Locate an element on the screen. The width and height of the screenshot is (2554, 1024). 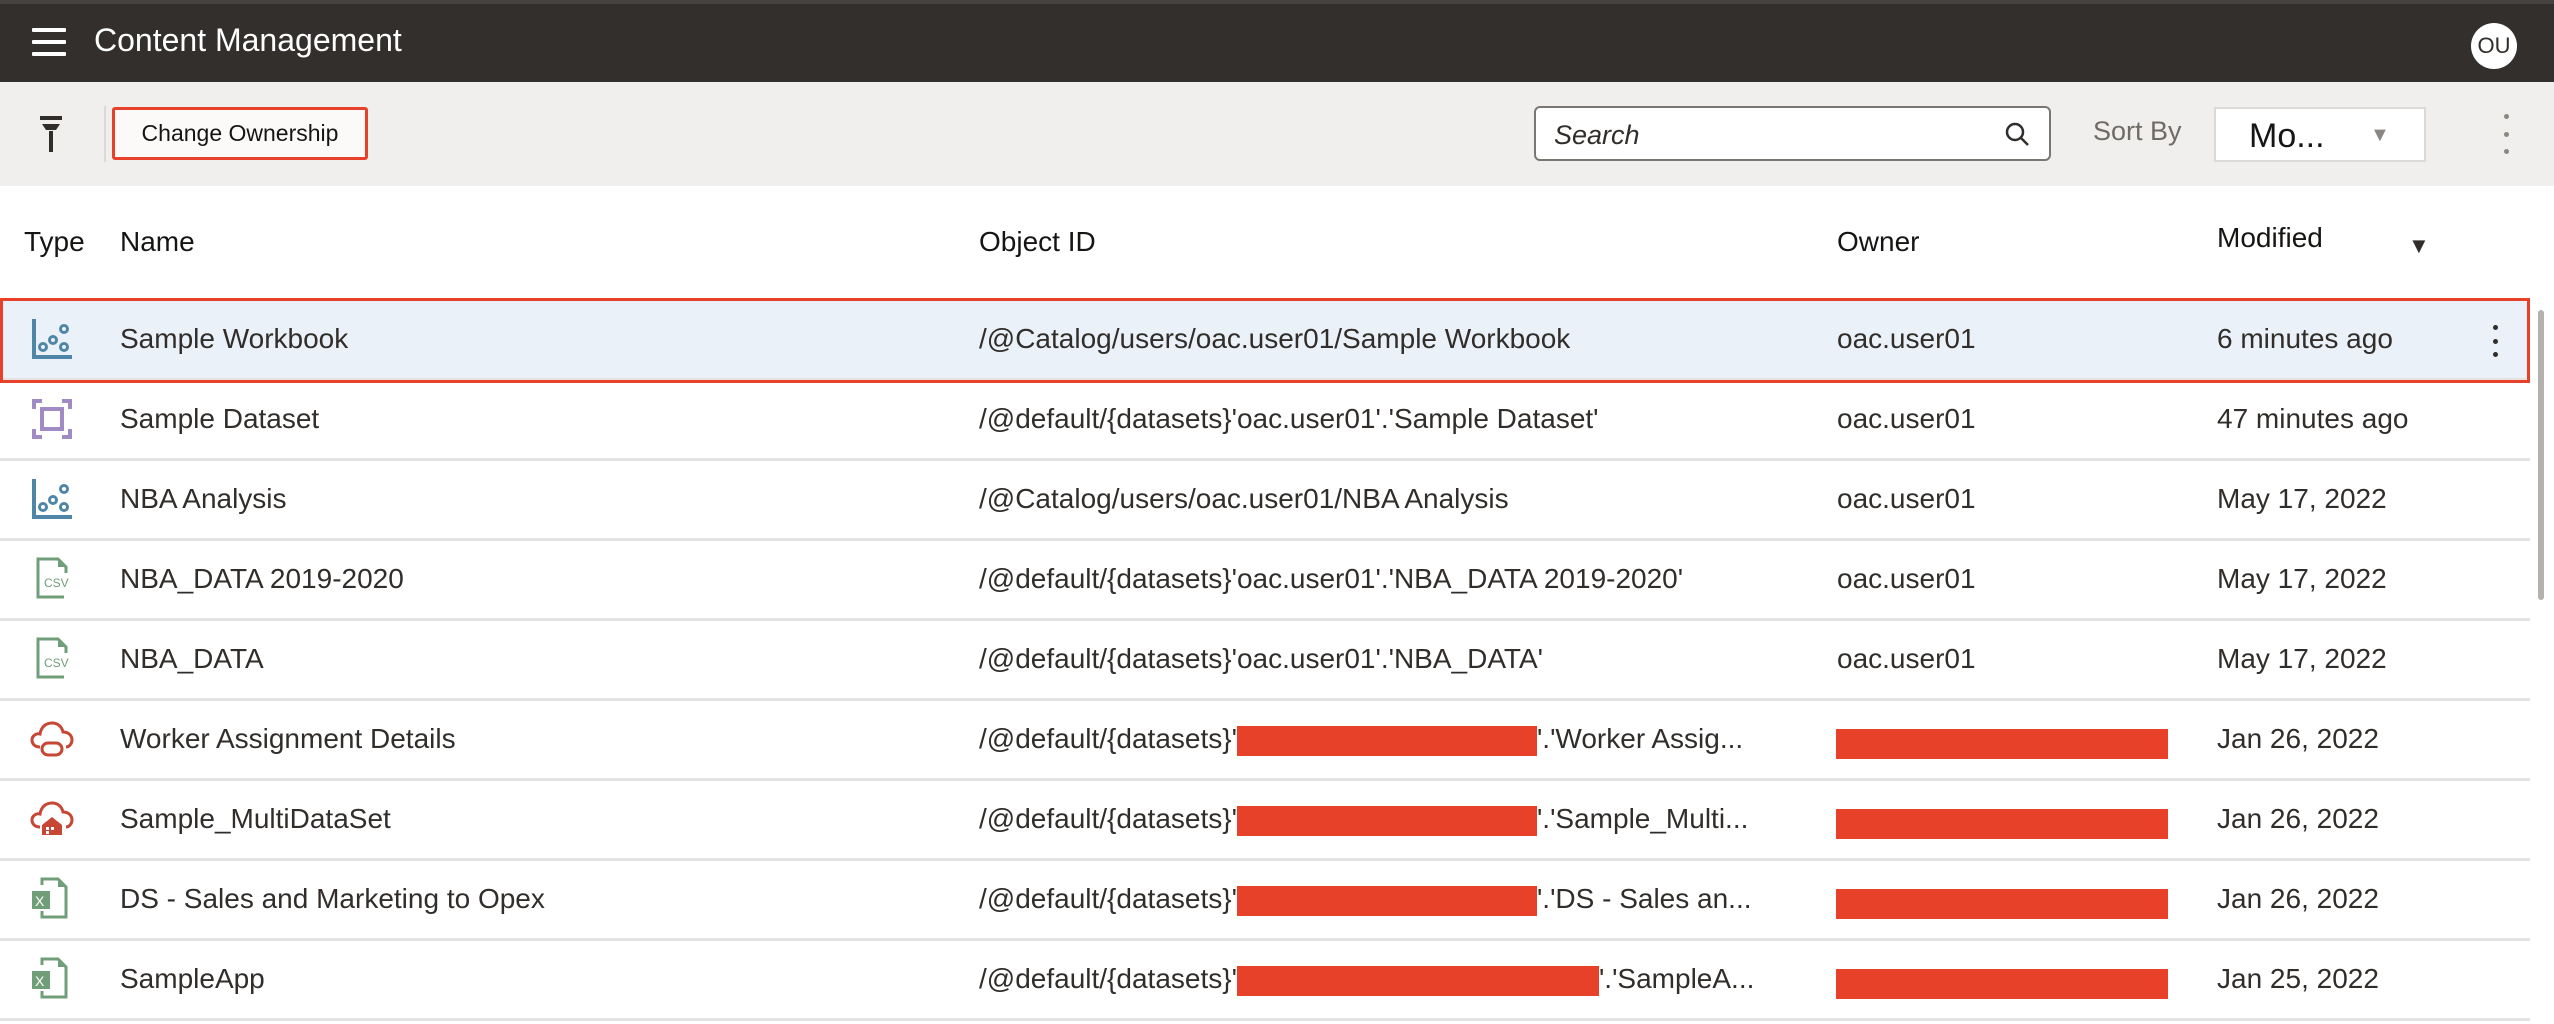
sort-by-label: Sort By is located at coordinates (2137, 131).